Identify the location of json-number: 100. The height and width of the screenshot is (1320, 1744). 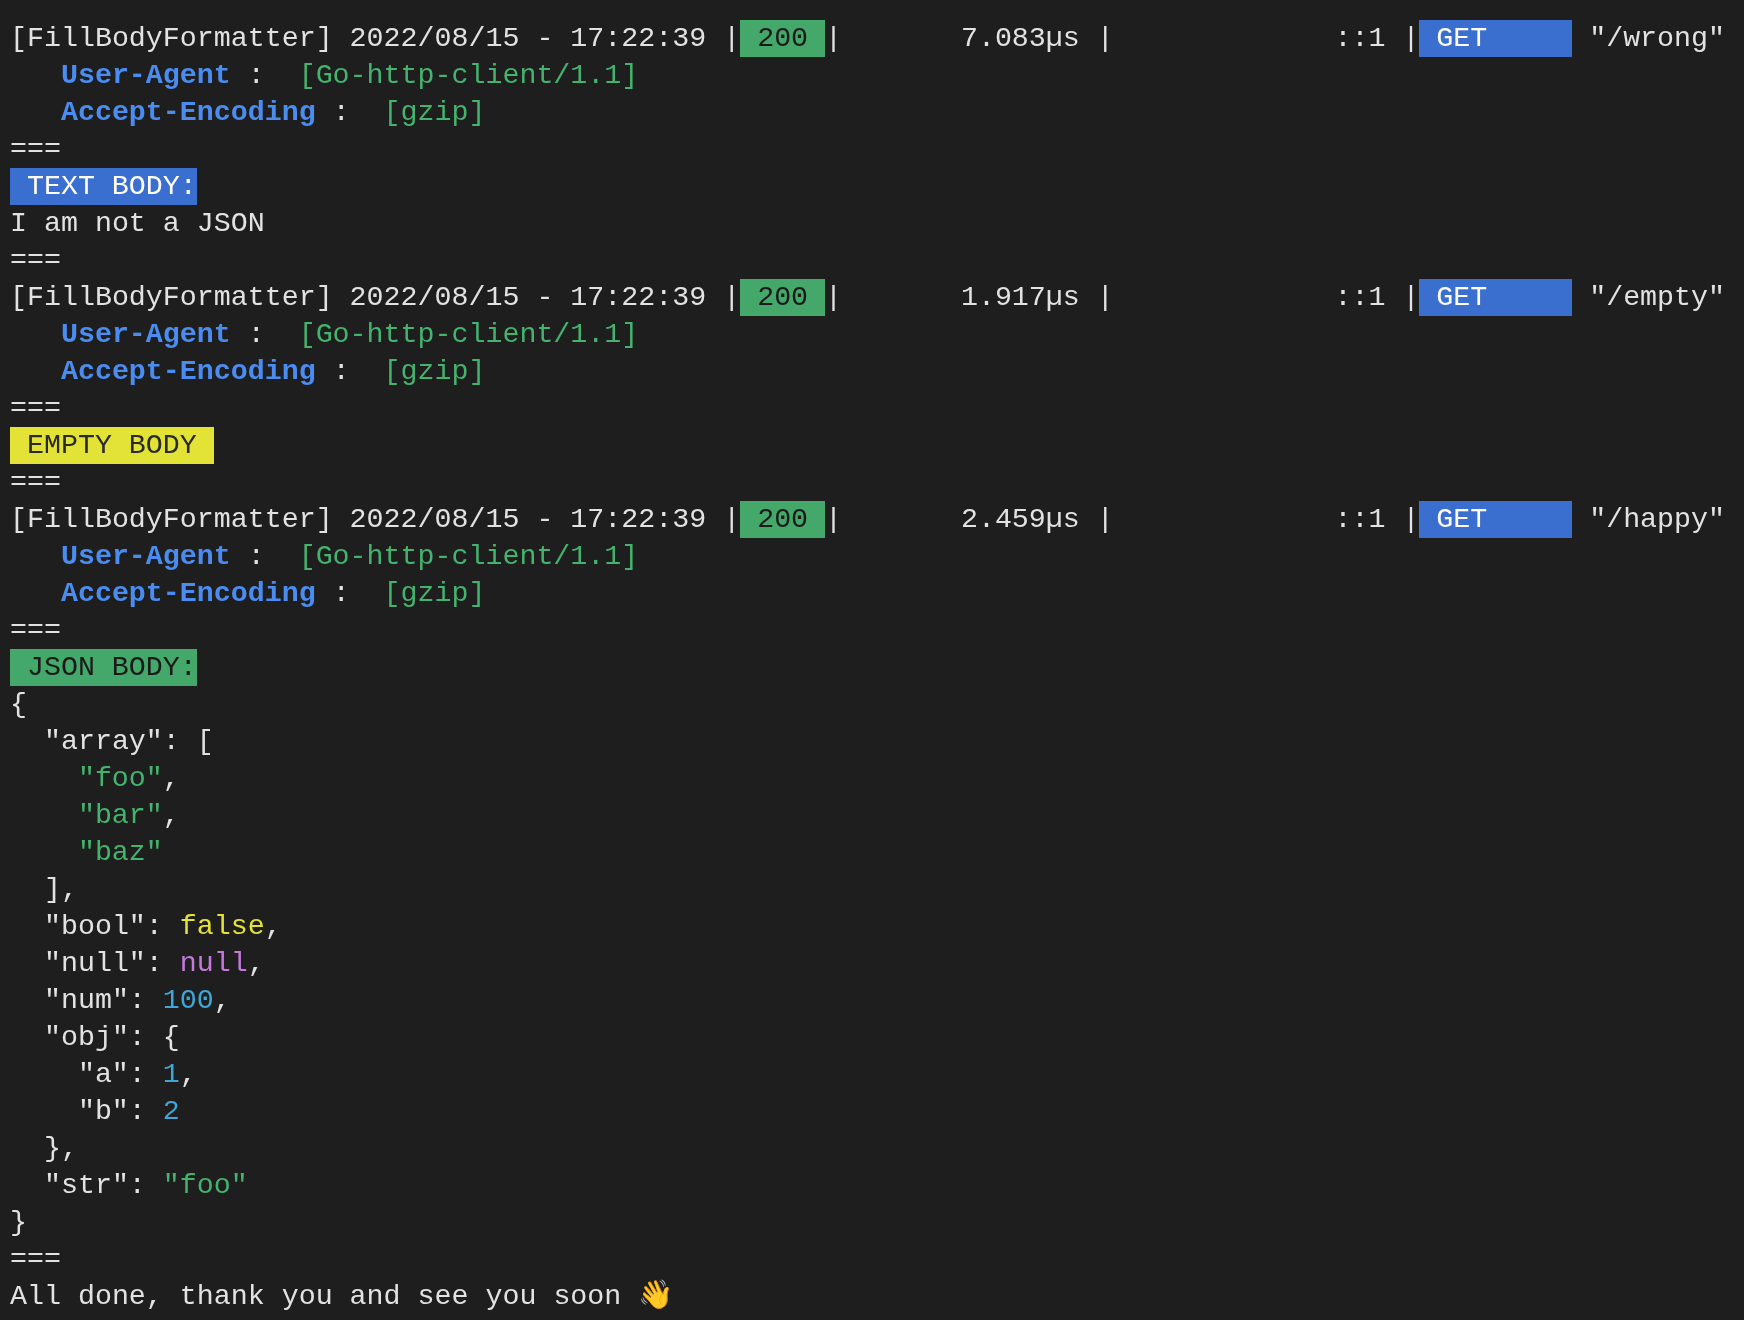
(188, 1000).